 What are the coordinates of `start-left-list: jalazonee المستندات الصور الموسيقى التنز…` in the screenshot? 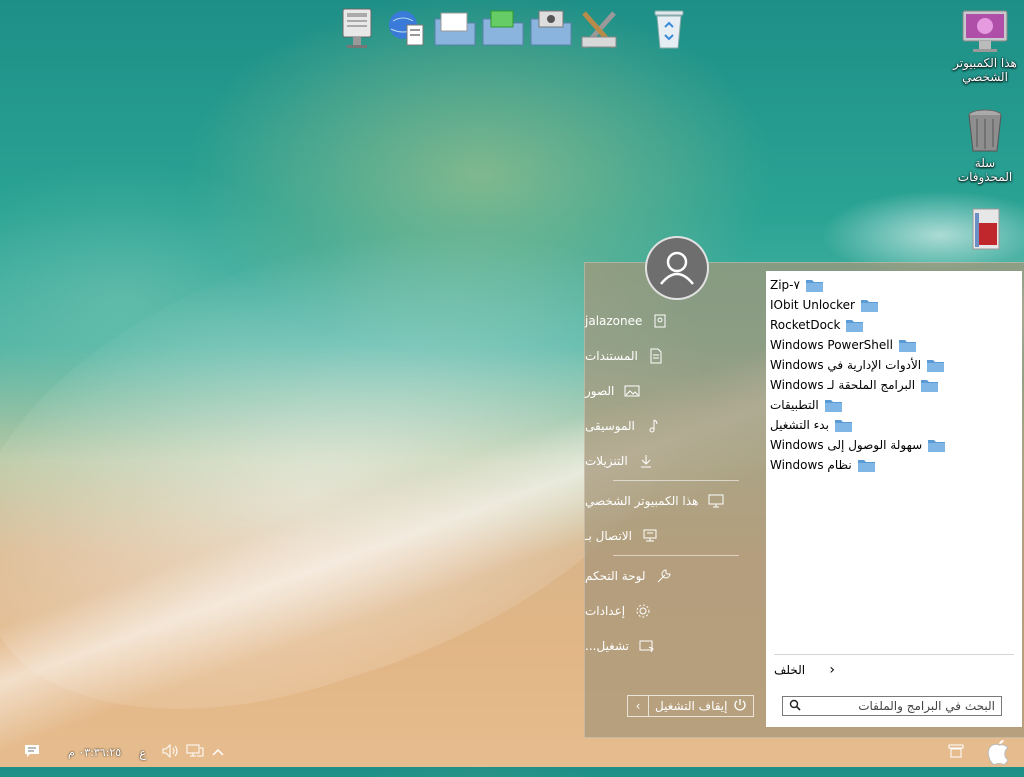 It's located at (675, 483).